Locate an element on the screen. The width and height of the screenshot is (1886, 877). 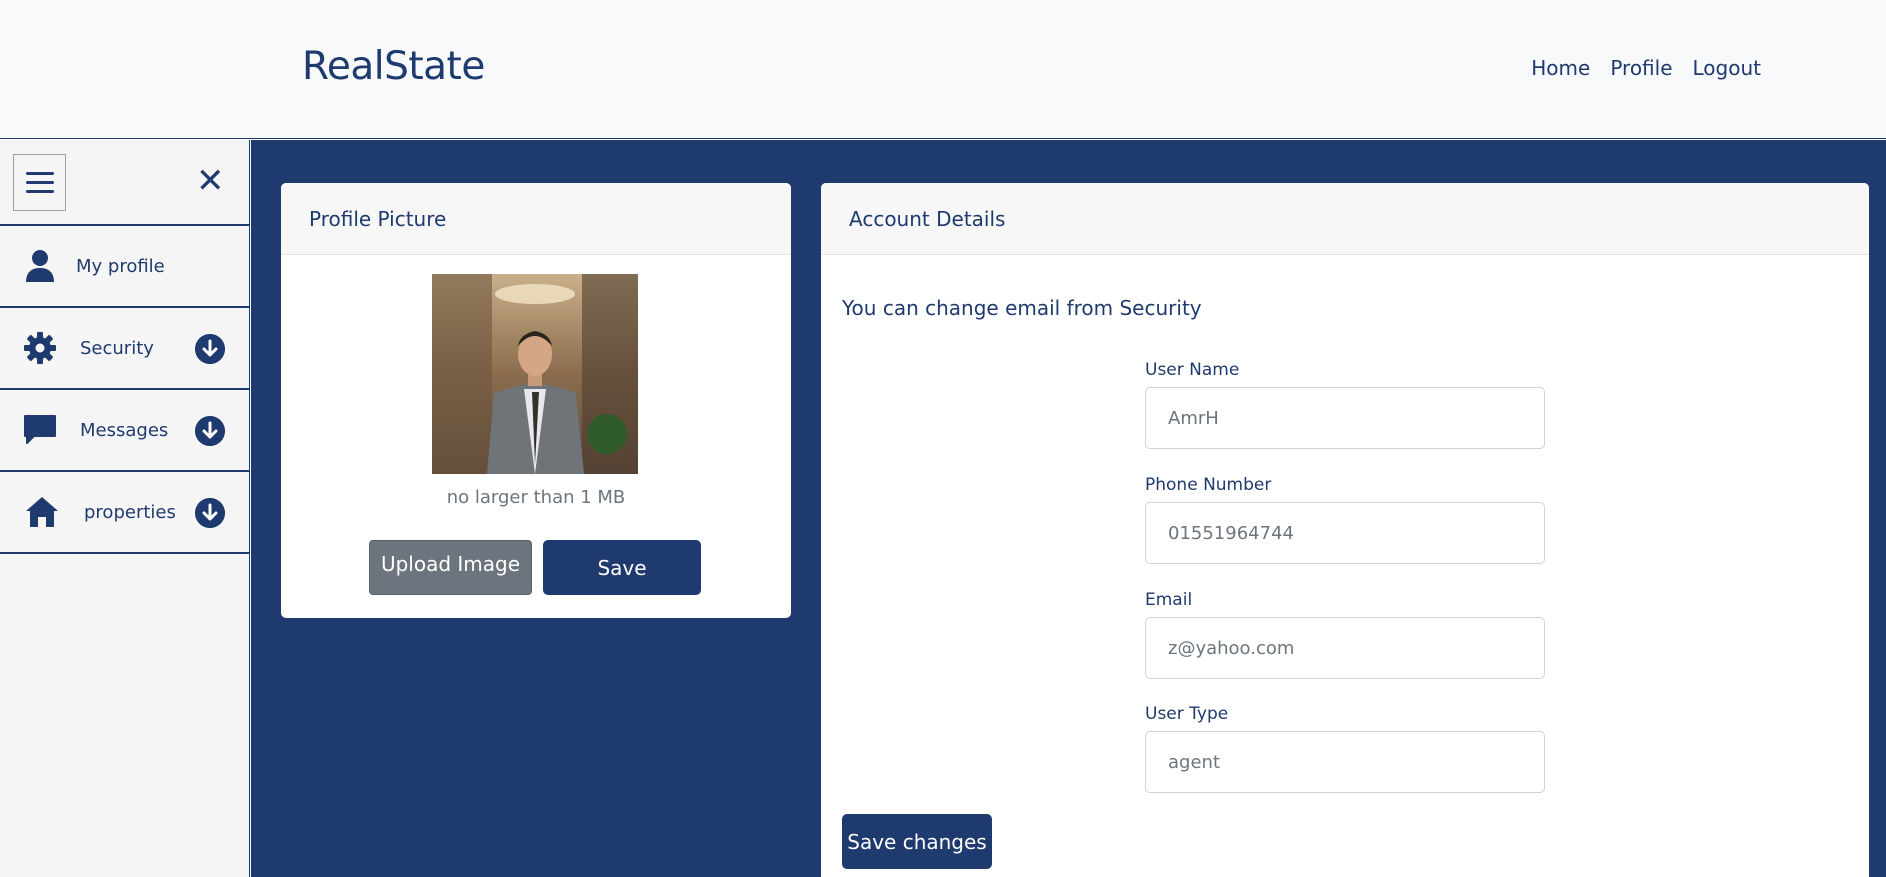
card-title: Profile Picture is located at coordinates (536, 219).